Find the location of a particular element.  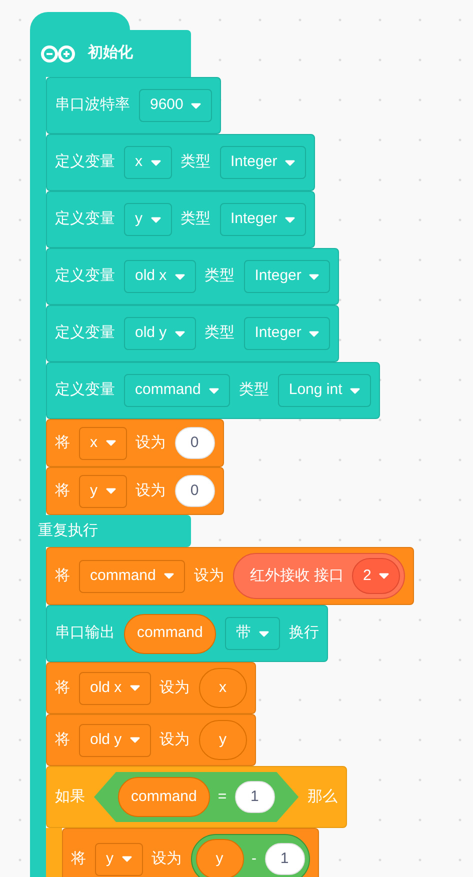

code-block: 将 y 设为 y - 1 is located at coordinates (190, 852).